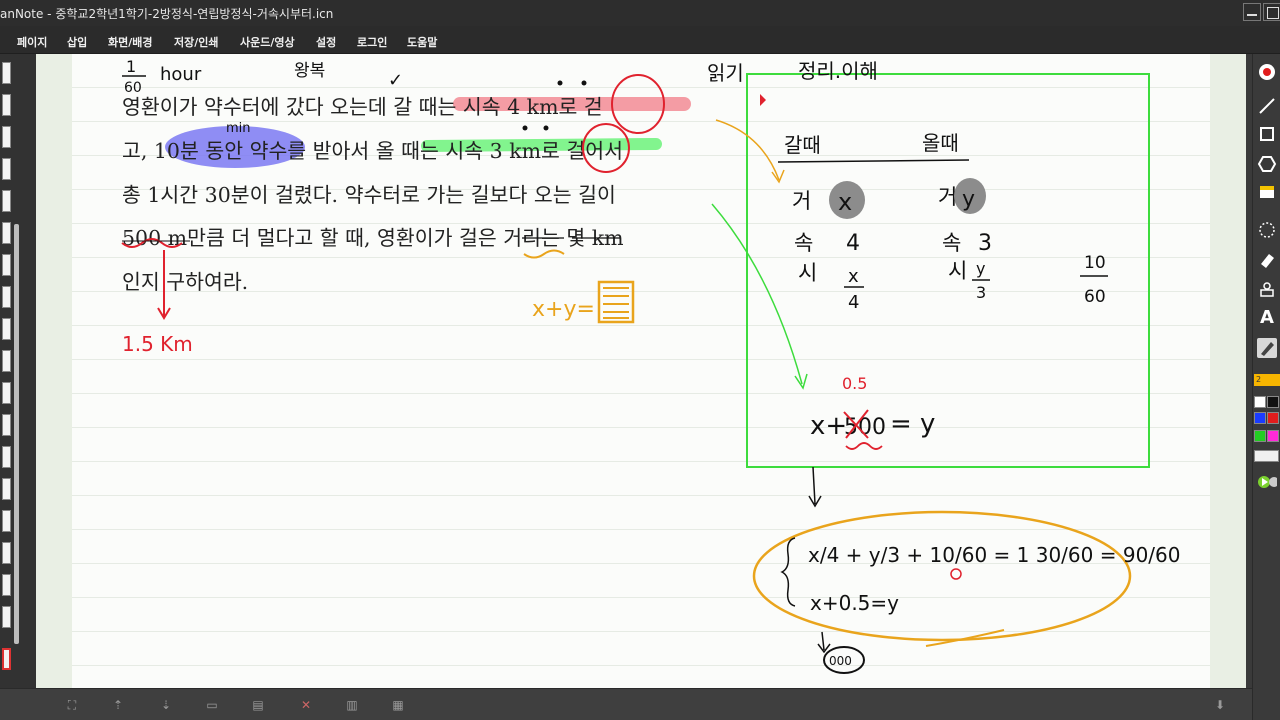 The image size is (1280, 720). Describe the element at coordinates (77, 42) in the screenshot. I see `menu-insert: 삽입` at that location.